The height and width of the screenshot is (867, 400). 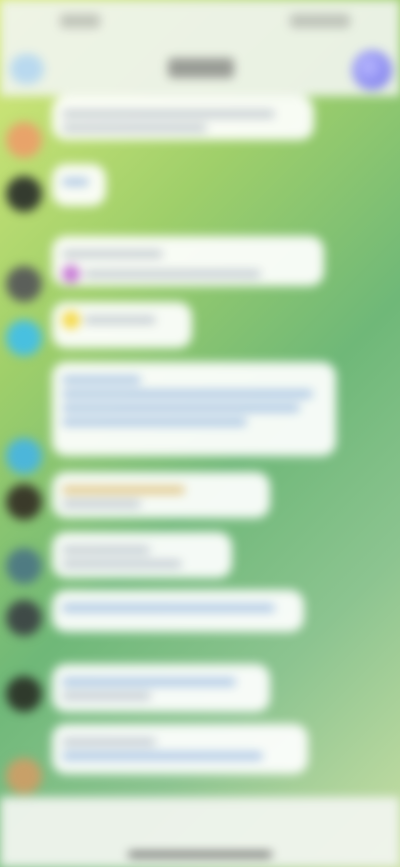 I want to click on group-avatar, so click(x=372, y=70).